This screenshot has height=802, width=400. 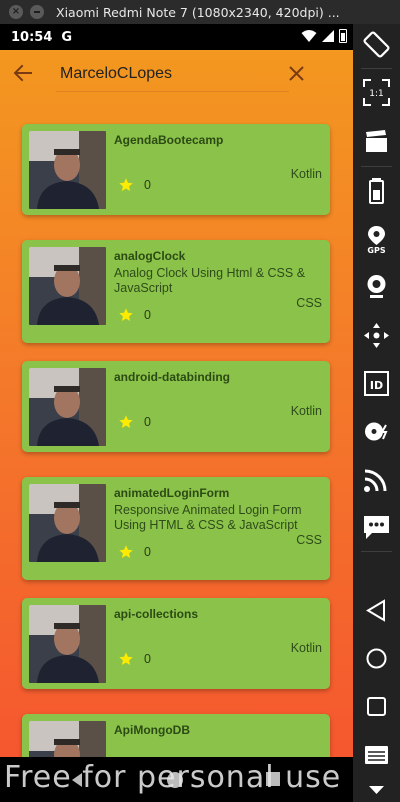 I want to click on status-time: 10:54, so click(x=32, y=37).